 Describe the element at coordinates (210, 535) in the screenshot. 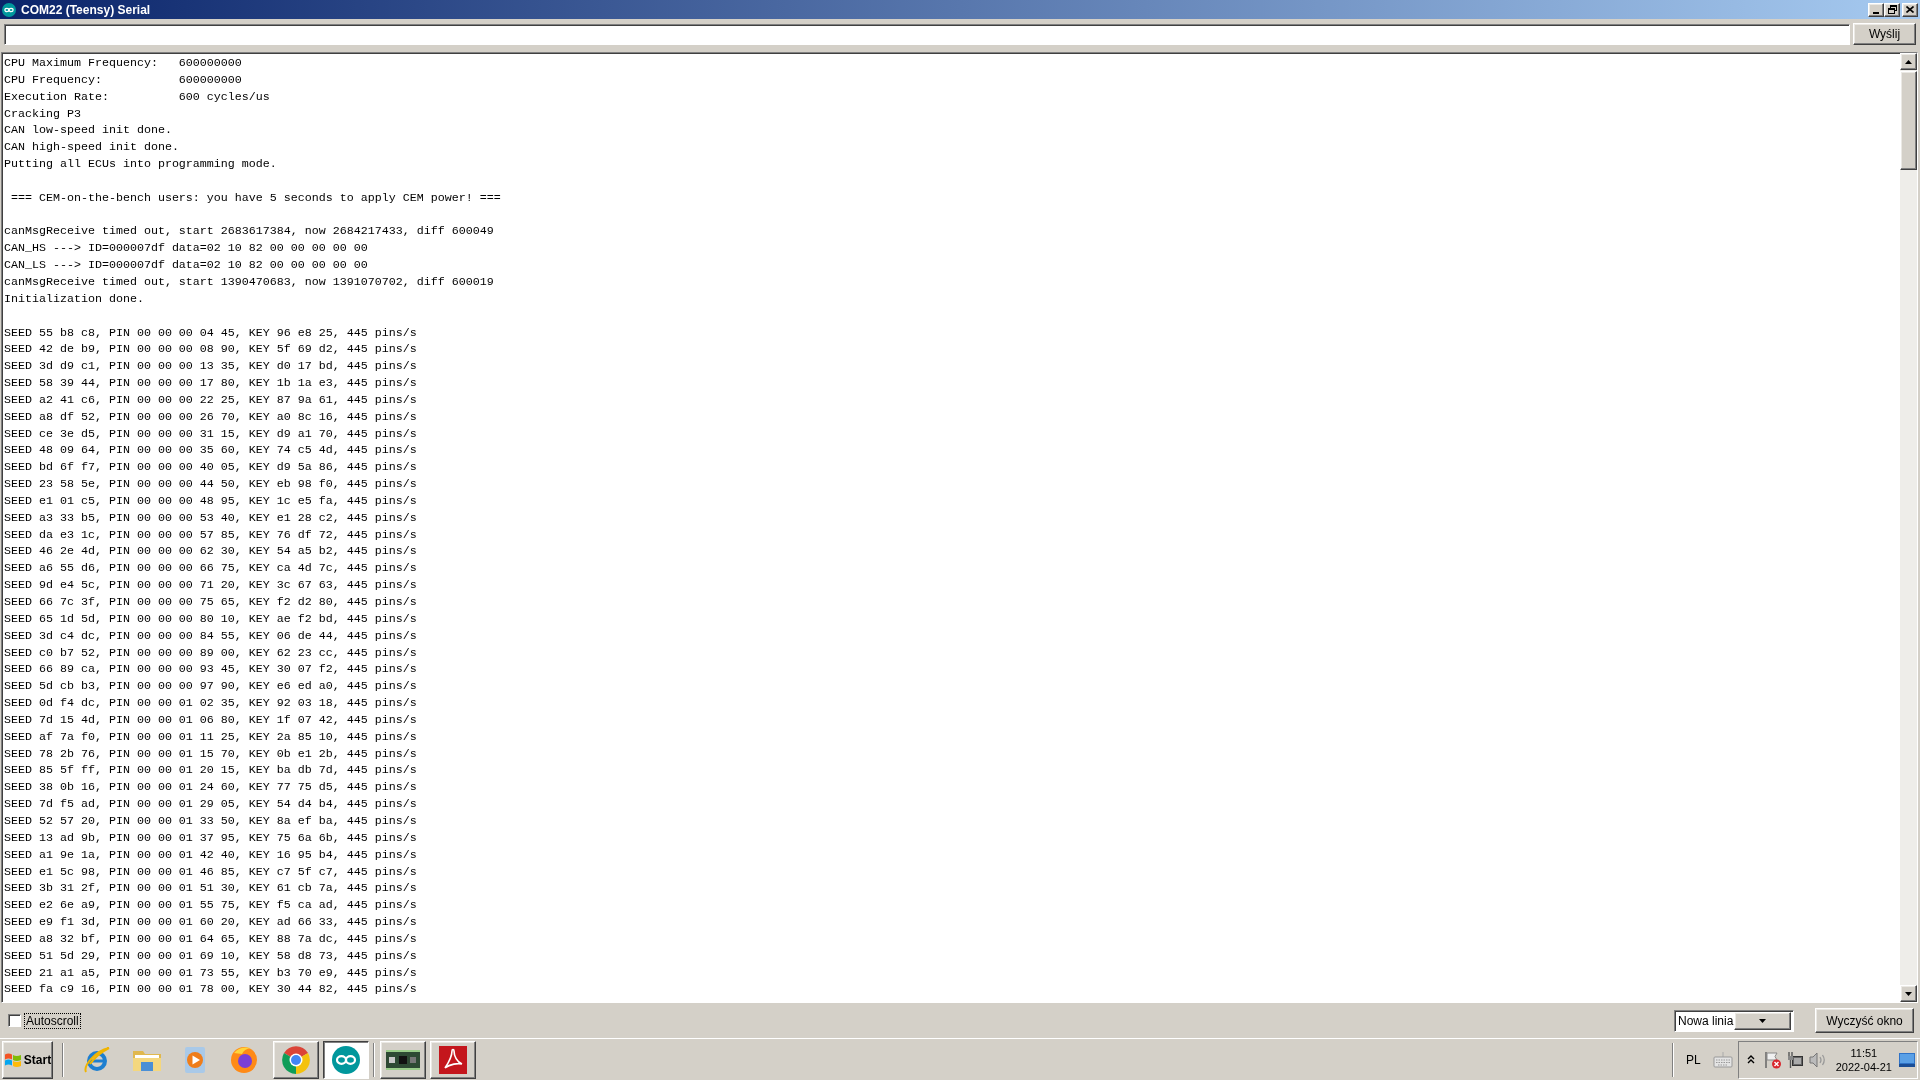

I see `output-line: SEED da e3 1c, PIN 00 00 00 57 85, KEY 76 df 72, 445 pins/s` at that location.